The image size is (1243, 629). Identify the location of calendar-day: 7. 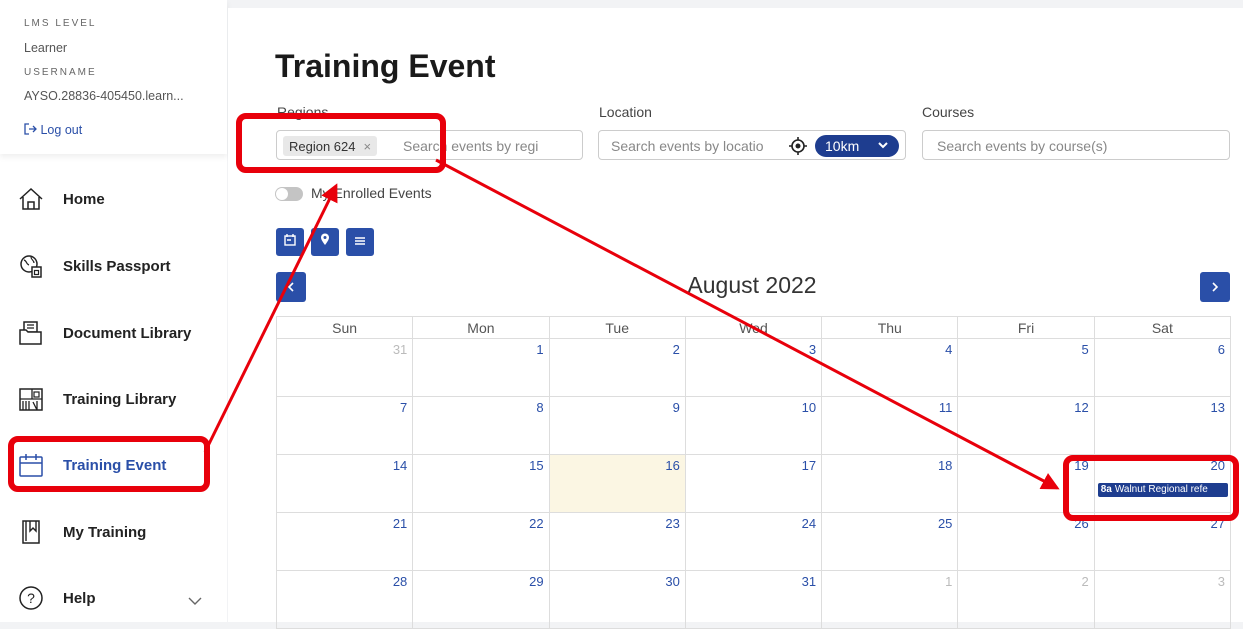
(344, 425).